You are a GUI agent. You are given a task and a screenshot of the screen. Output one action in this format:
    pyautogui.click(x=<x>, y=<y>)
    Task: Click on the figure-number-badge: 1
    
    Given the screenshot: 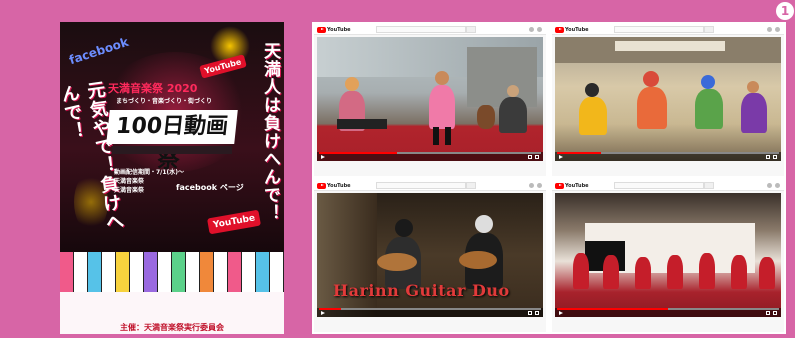 What is the action you would take?
    pyautogui.click(x=785, y=11)
    